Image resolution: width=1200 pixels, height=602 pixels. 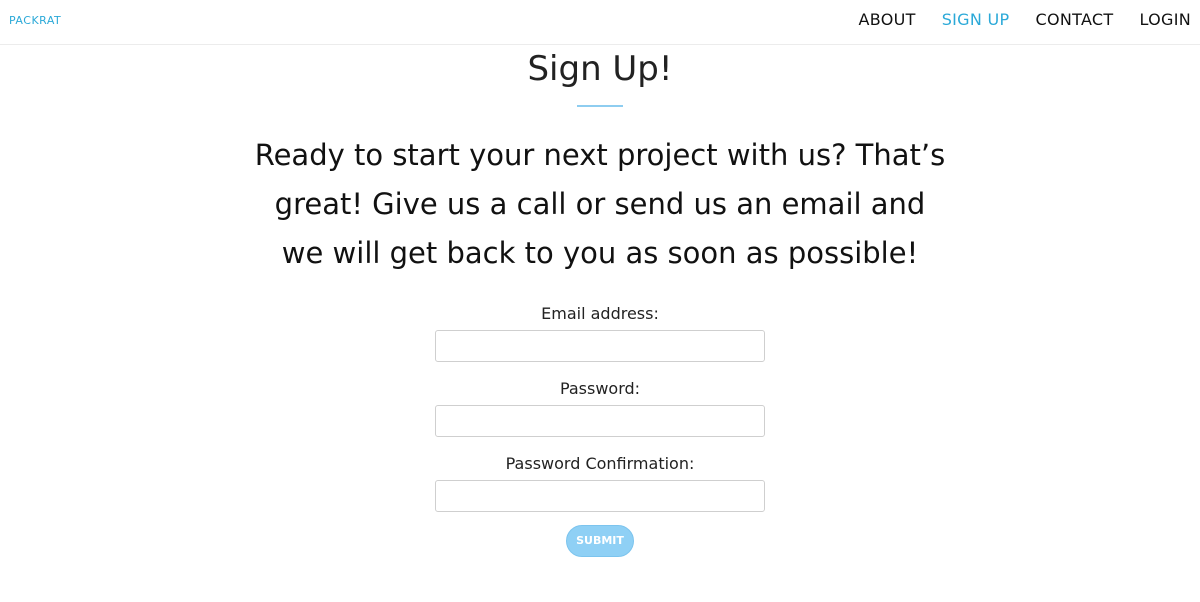 I want to click on nav-link-about: ABOUT, so click(x=886, y=19).